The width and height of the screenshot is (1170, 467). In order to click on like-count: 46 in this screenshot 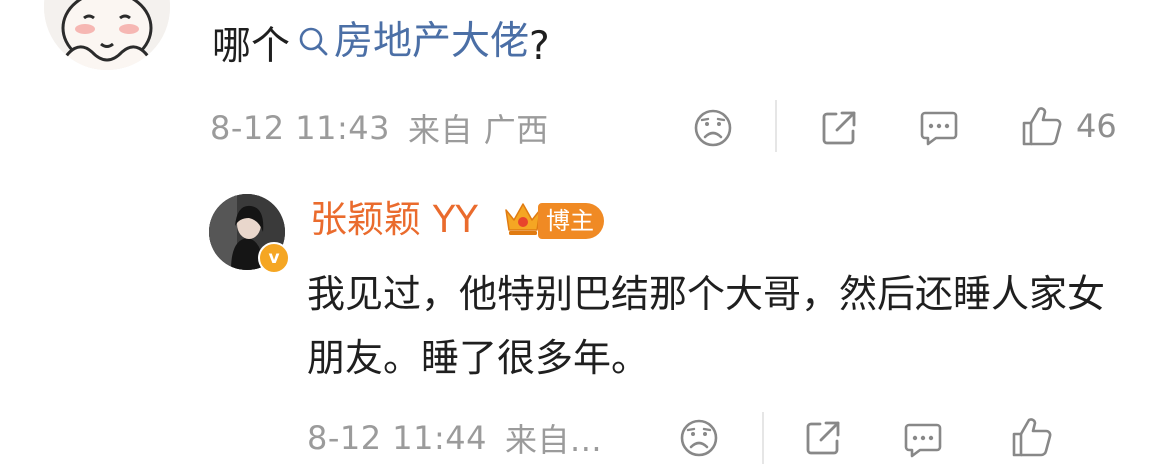, I will do `click(1096, 126)`.